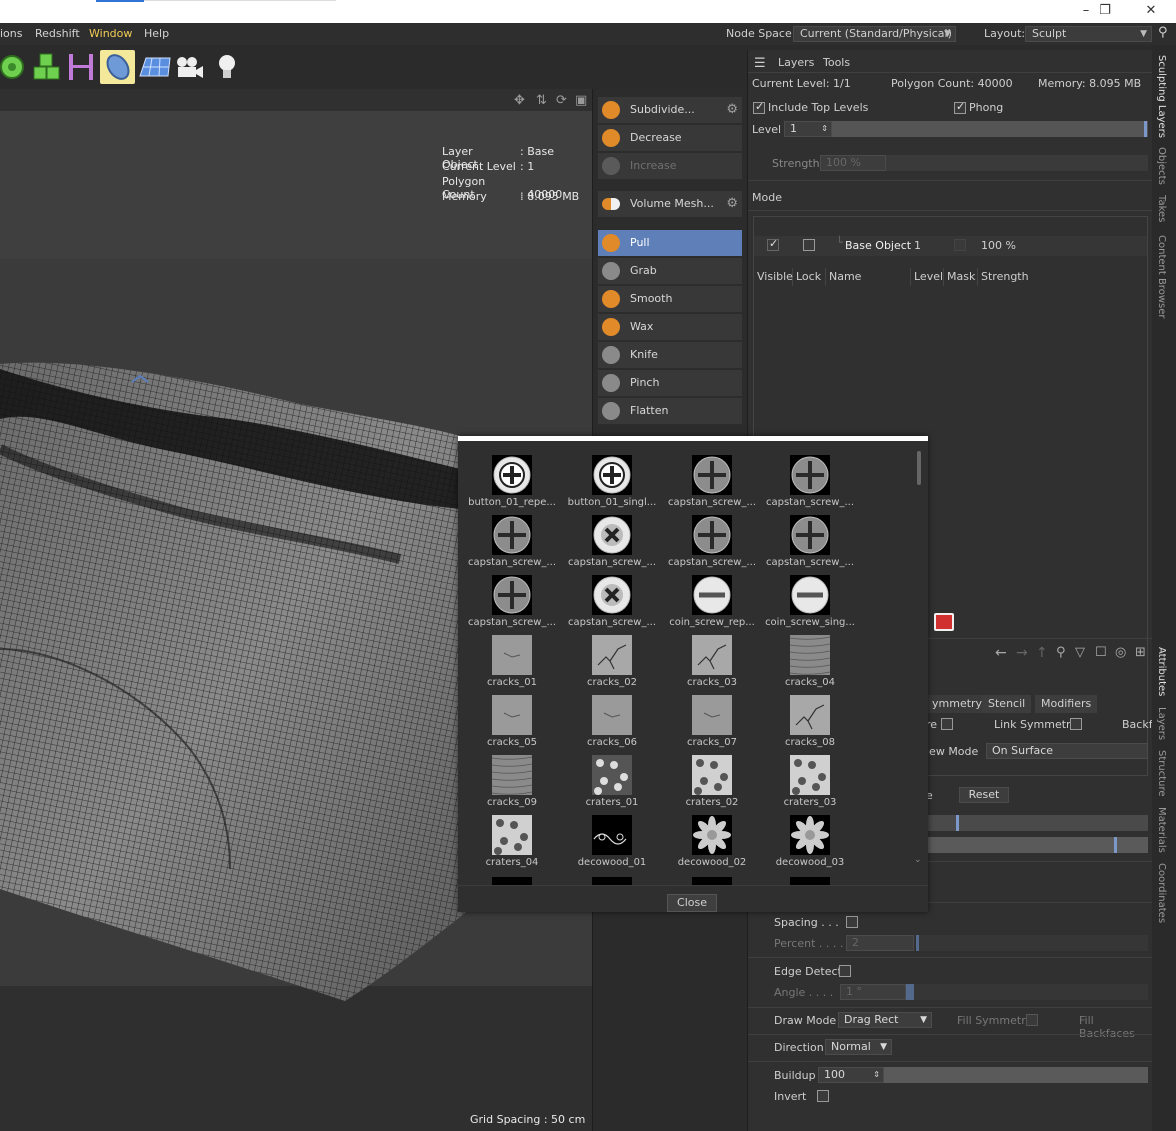 This screenshot has height=1131, width=1176. Describe the element at coordinates (796, 62) in the screenshot. I see `tab-layers: Layers` at that location.